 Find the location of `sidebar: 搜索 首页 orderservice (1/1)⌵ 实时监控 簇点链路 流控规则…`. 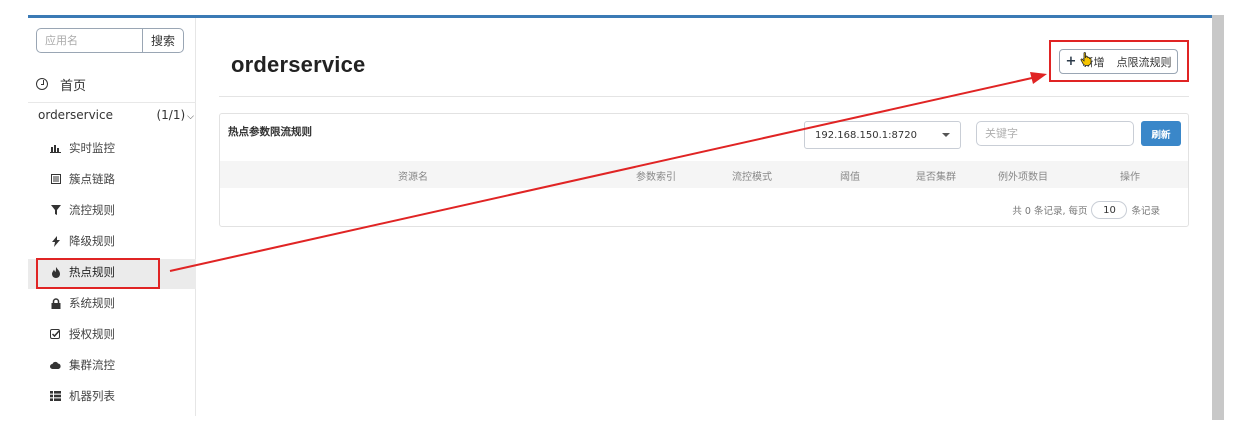

sidebar: 搜索 首页 orderservice (1/1)⌵ 实时监控 簇点链路 流控规则… is located at coordinates (112, 217).